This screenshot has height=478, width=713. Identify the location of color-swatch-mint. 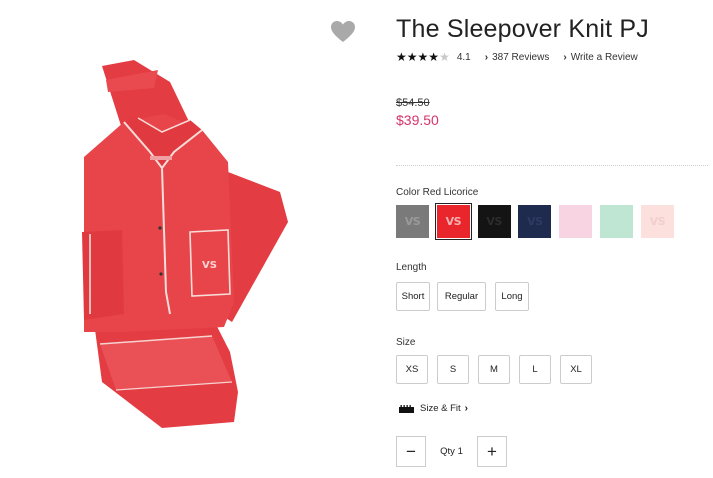
(616, 221).